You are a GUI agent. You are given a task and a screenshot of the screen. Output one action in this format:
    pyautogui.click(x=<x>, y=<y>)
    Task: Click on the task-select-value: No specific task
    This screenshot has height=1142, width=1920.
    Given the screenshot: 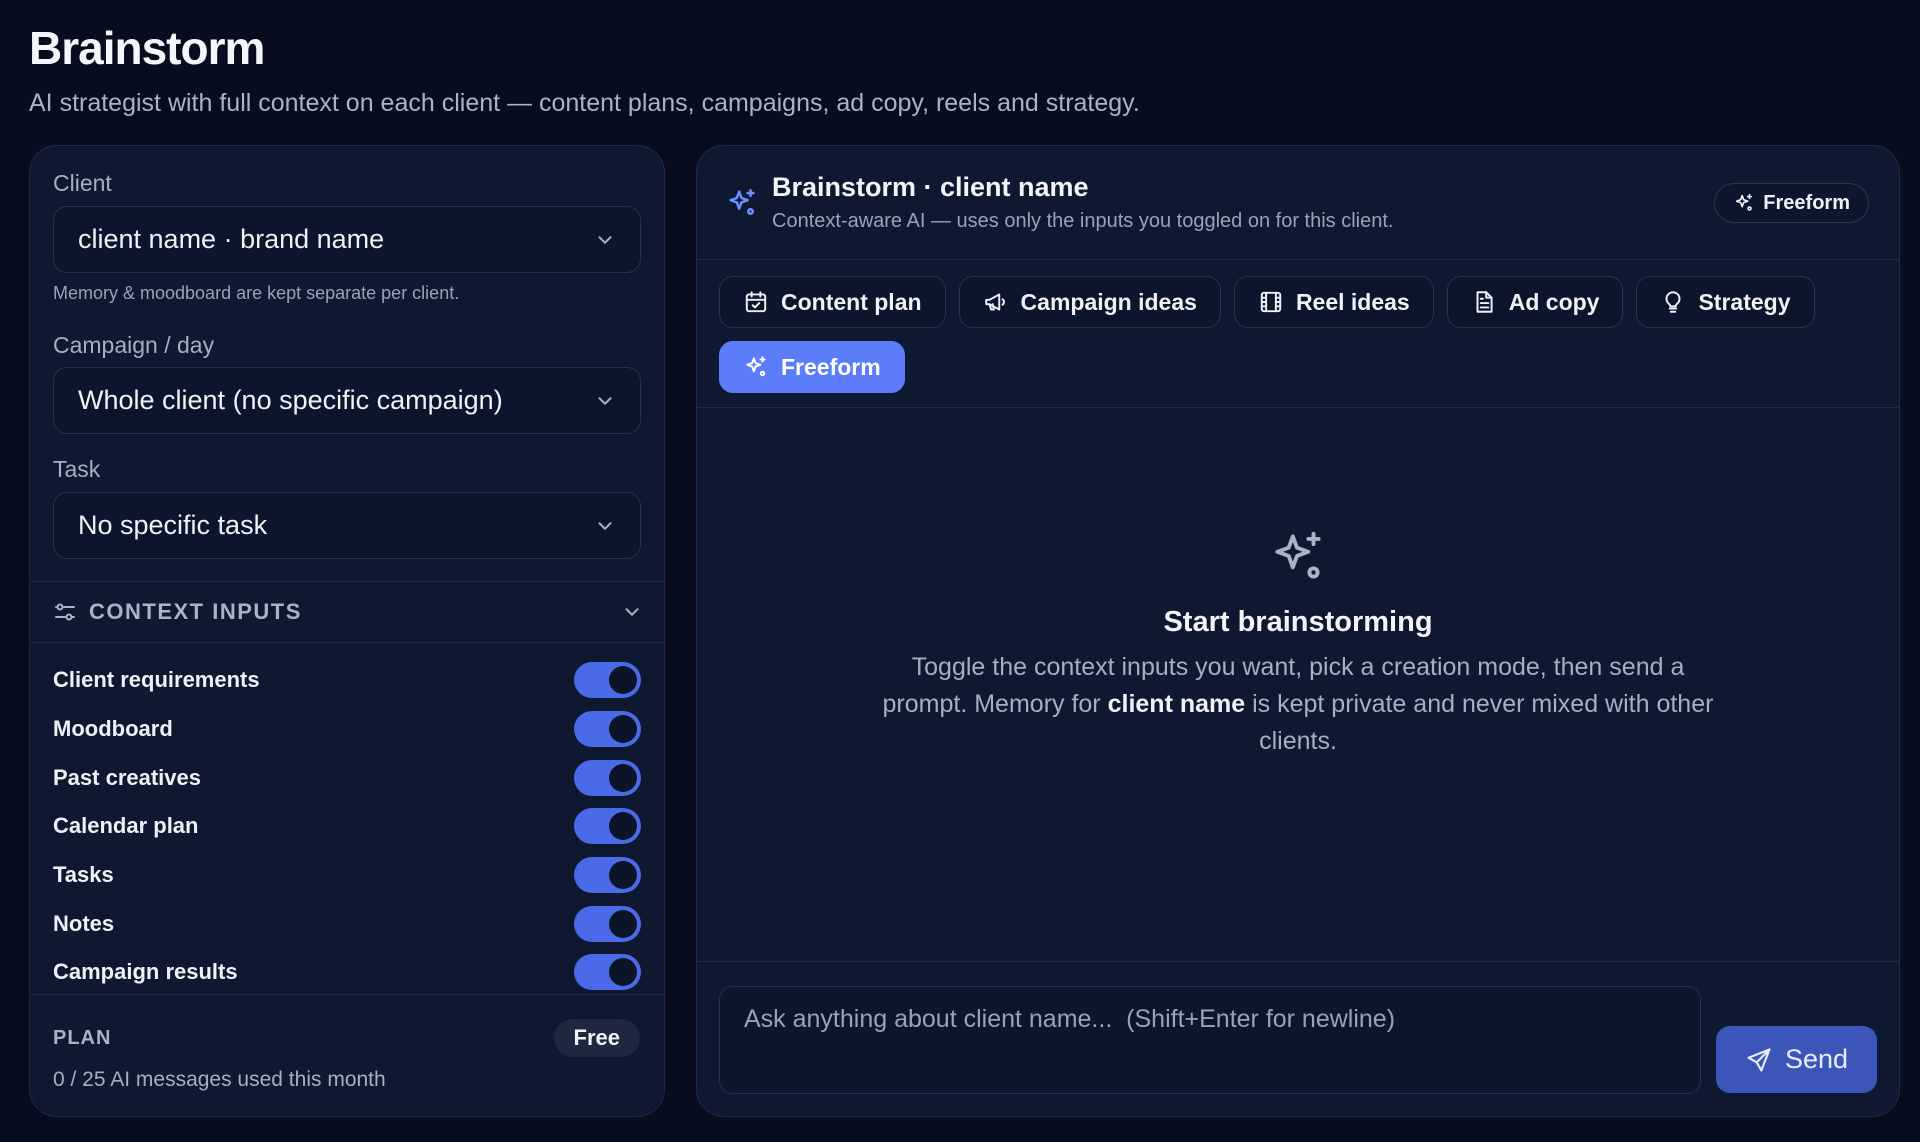 What is the action you would take?
    pyautogui.click(x=173, y=525)
    